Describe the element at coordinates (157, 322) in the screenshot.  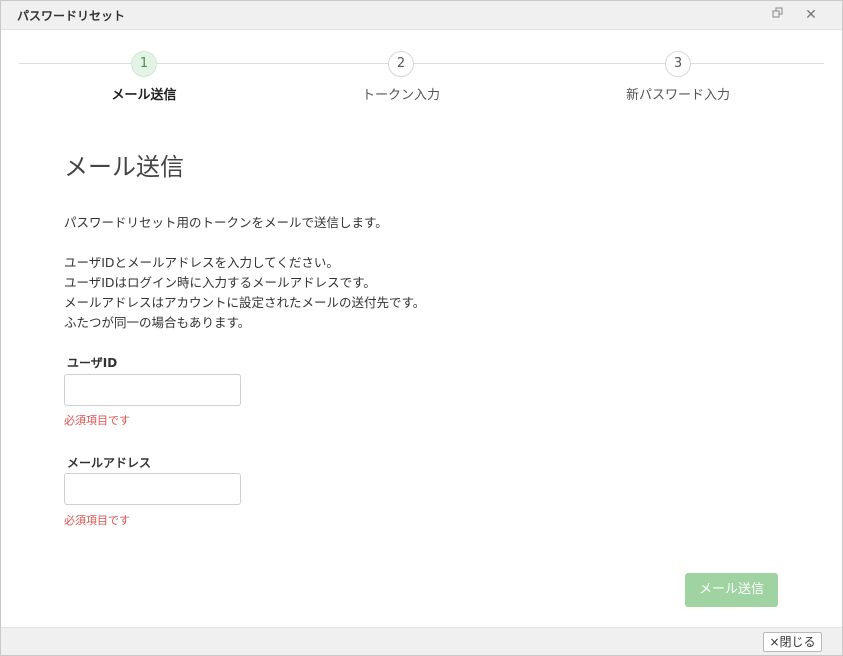
I see `instruction-line-4: ふたつが同一の場合もあります。` at that location.